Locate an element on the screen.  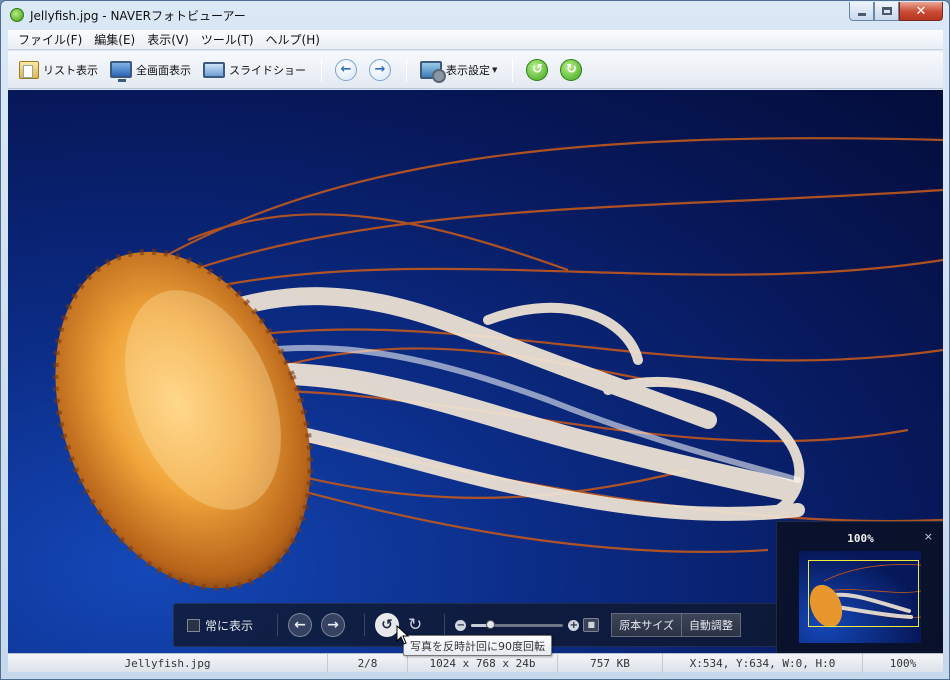
overlay-prev-button: ← is located at coordinates (300, 625).